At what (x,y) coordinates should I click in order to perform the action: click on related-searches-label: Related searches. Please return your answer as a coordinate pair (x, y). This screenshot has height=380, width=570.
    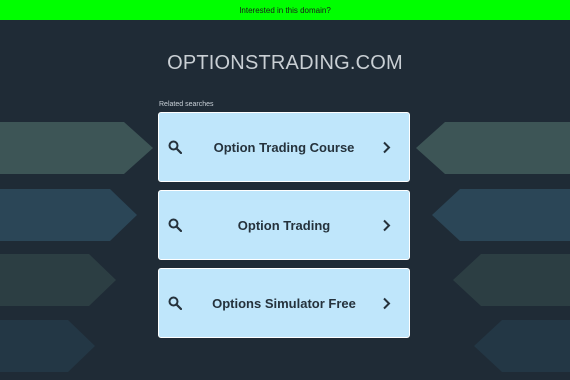
    Looking at the image, I should click on (186, 104).